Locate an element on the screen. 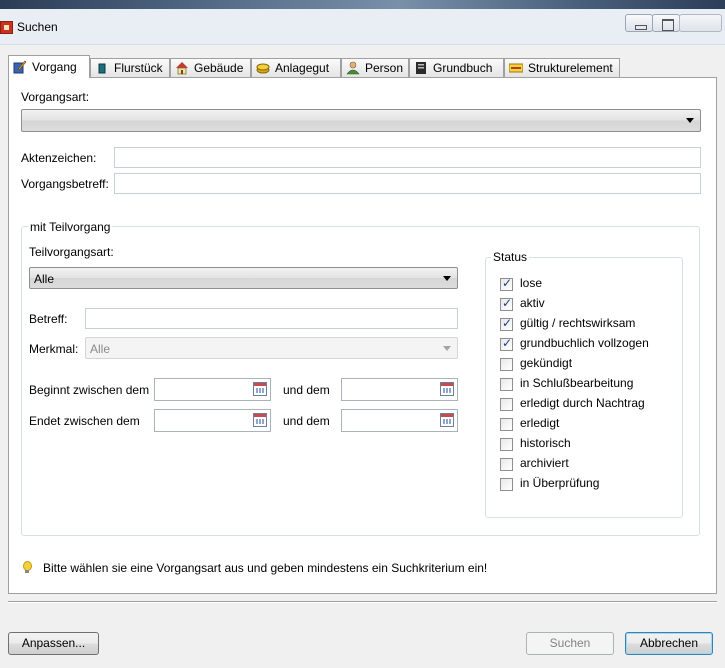 Image resolution: width=725 pixels, height=668 pixels. betreff-field is located at coordinates (271, 318).